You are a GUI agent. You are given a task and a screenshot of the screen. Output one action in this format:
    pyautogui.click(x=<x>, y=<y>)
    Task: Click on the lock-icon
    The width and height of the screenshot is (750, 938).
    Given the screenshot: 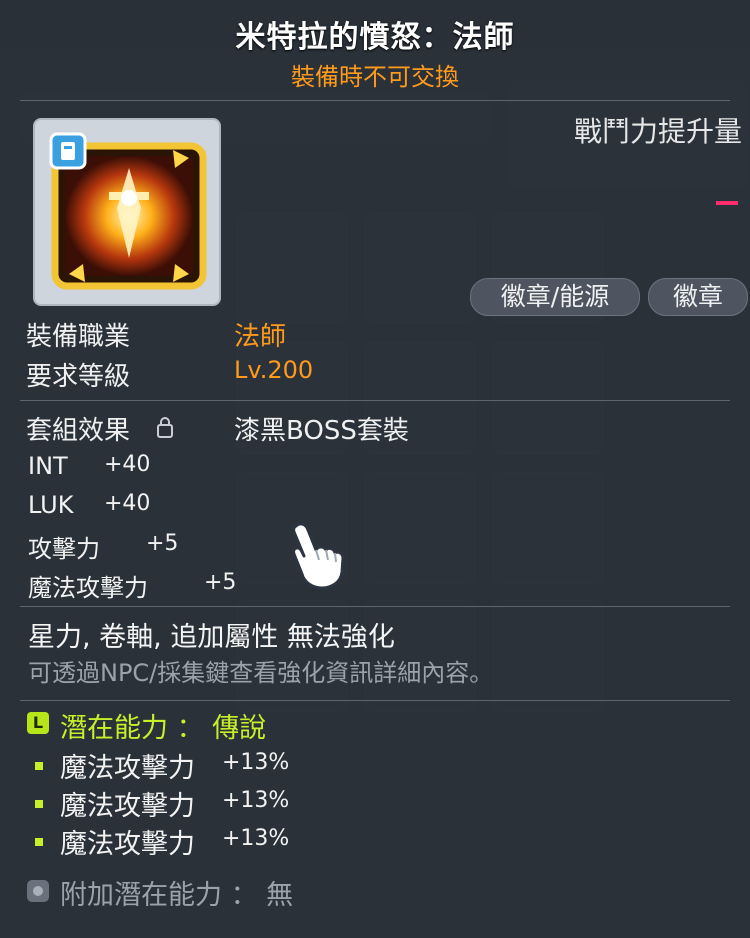 What is the action you would take?
    pyautogui.click(x=165, y=427)
    